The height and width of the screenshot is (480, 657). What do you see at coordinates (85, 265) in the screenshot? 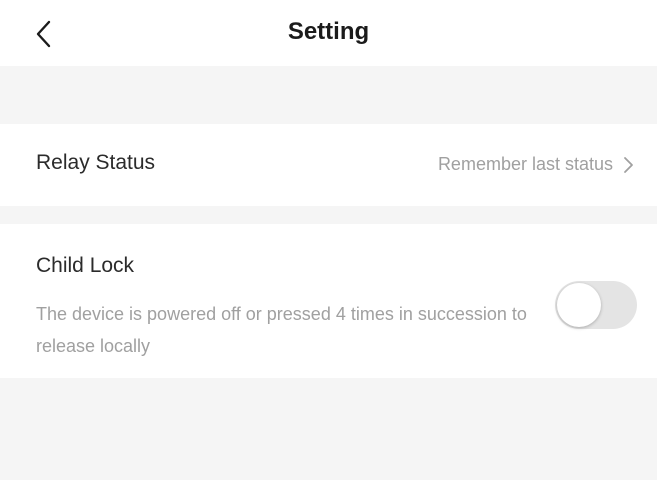
I see `child-lock-label: Child Lock` at bounding box center [85, 265].